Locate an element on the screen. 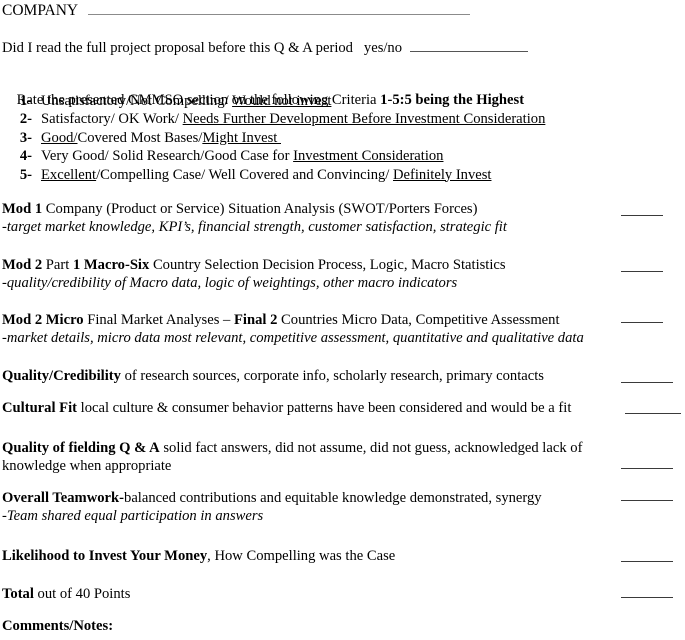 This screenshot has height=640, width=685. score-input-line-quality-of-fielding is located at coordinates (647, 468).